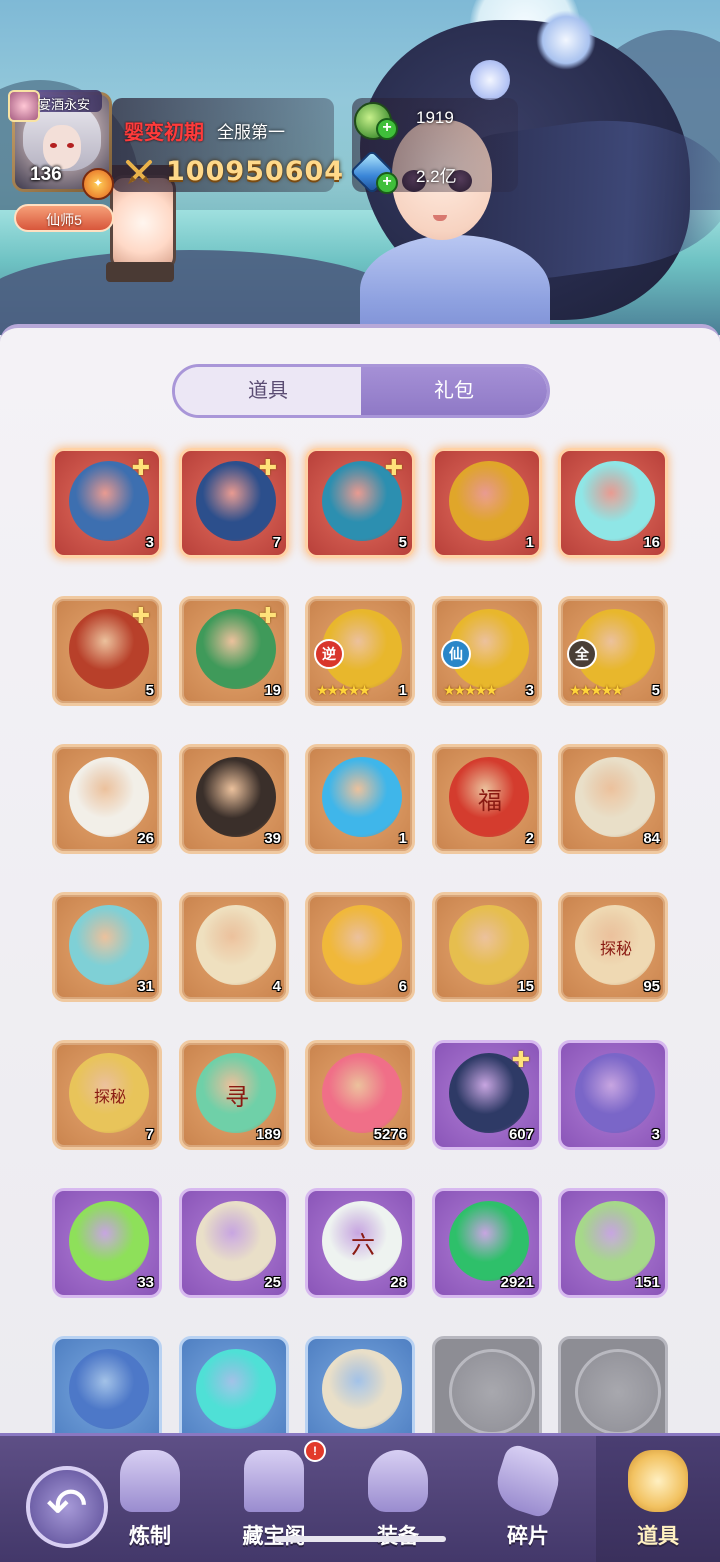 Image resolution: width=720 pixels, height=1562 pixels. What do you see at coordinates (70, 145) in the screenshot?
I see `avatar-eye` at bounding box center [70, 145].